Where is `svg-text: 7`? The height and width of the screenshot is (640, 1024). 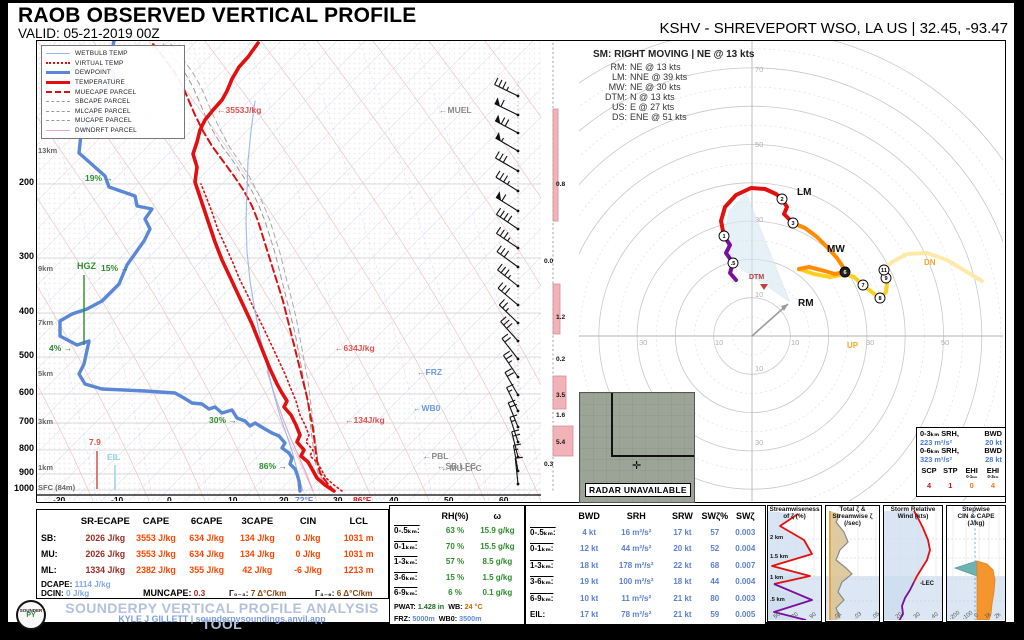
svg-text: 7 is located at coordinates (862, 286).